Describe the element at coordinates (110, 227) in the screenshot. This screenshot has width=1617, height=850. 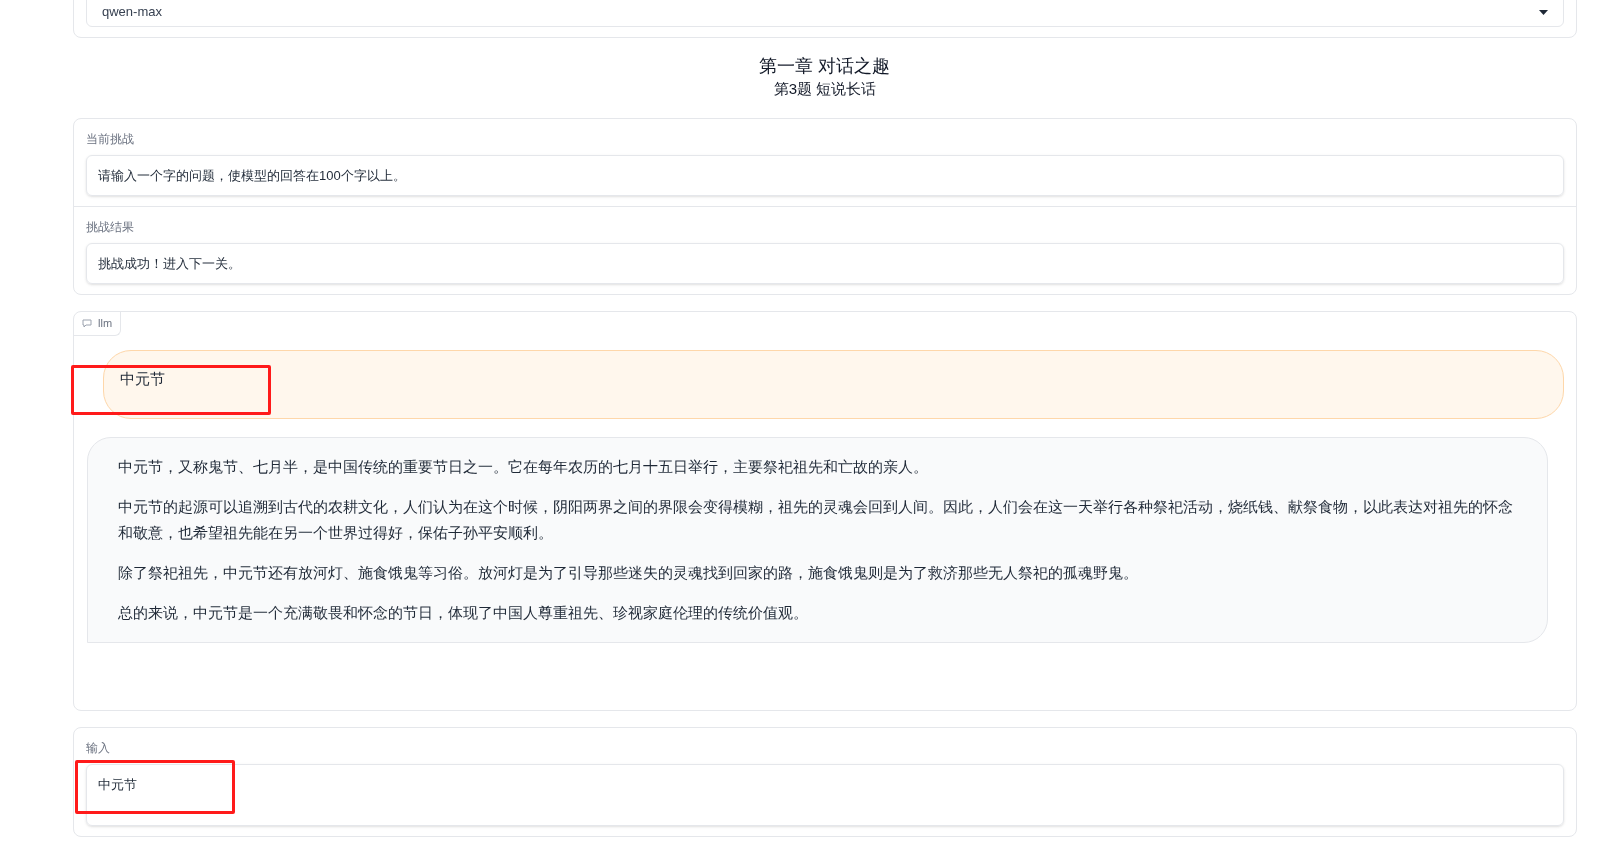
I see `field-label: 挑战结果` at that location.